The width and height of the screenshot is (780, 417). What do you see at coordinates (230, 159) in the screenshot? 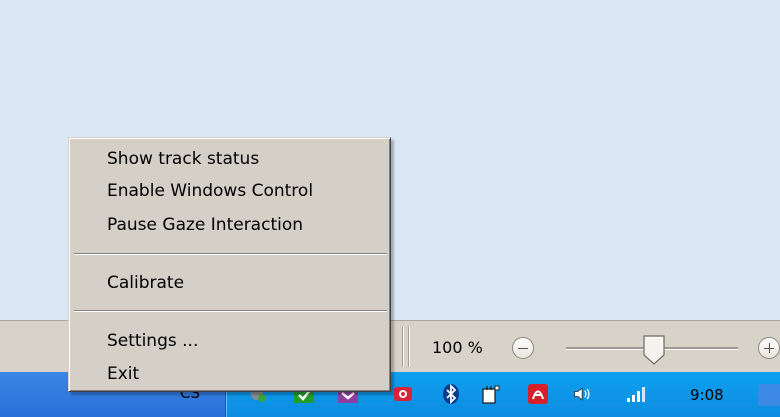
I see `menu-item-show-track-status: Show track status` at bounding box center [230, 159].